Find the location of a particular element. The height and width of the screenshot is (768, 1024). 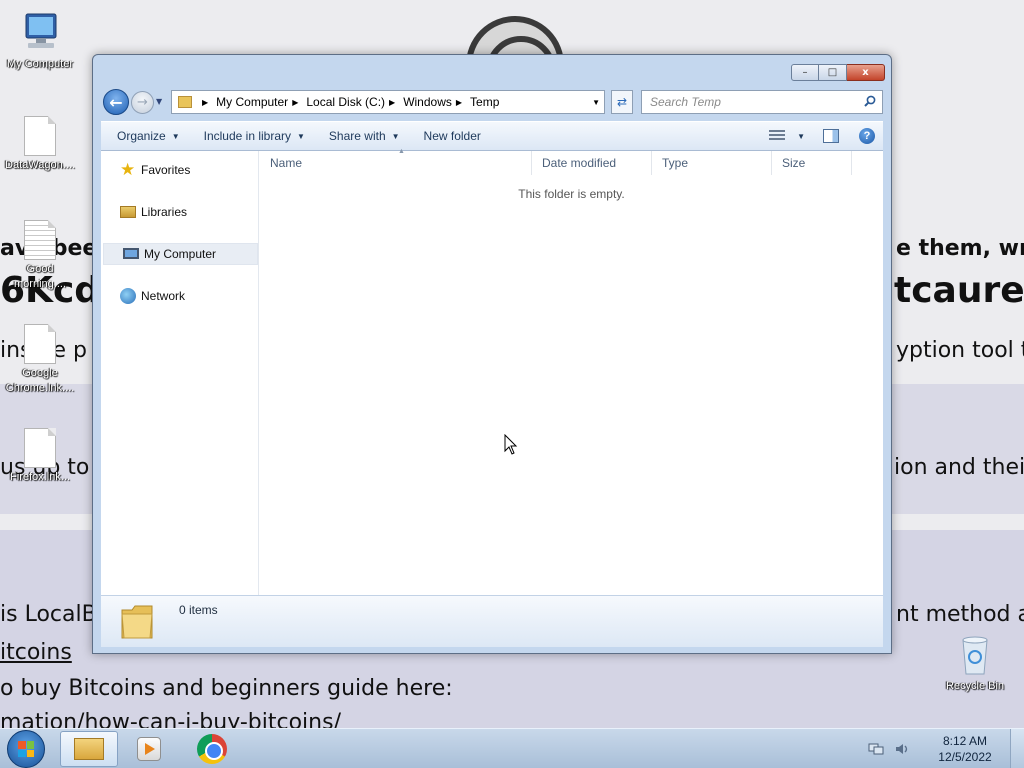

help-icon: ? is located at coordinates (867, 136).